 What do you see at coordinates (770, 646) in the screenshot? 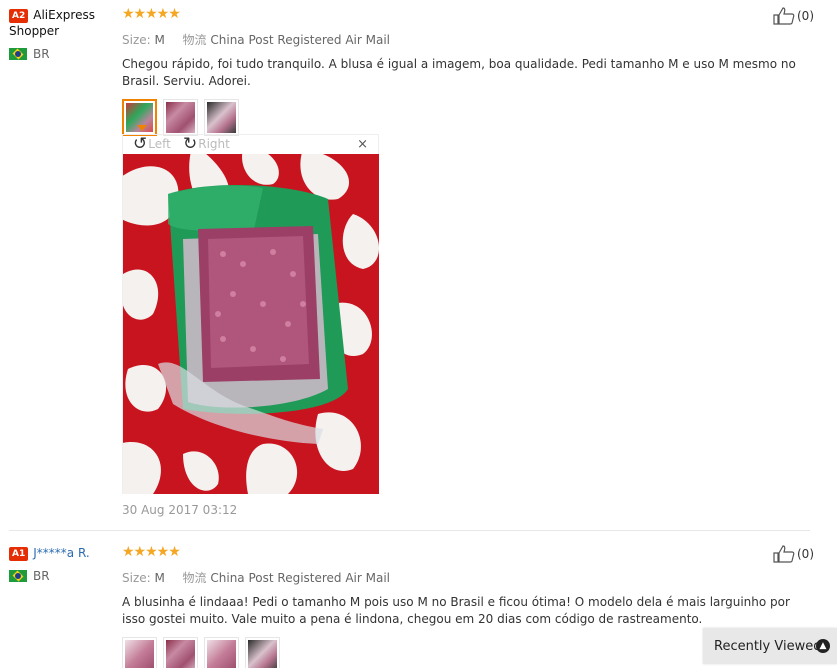
I see `recently-viewed-button: Recently Viewed ▲` at bounding box center [770, 646].